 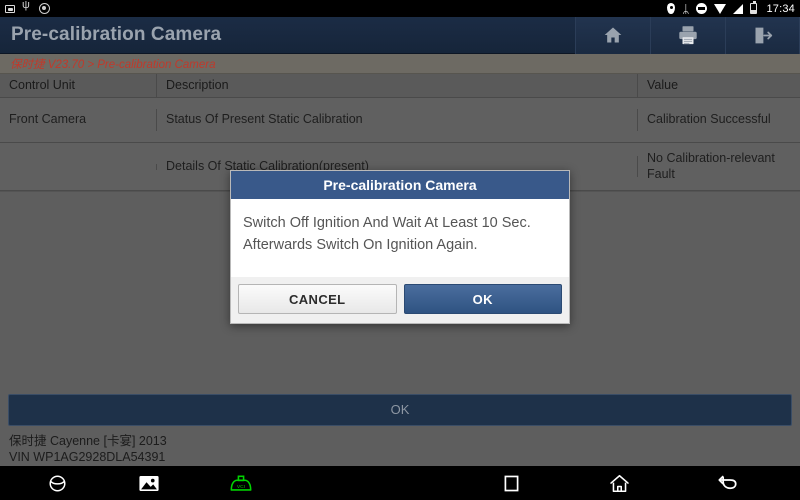 What do you see at coordinates (709, 119) in the screenshot?
I see `cell-value: Calibration Successful` at bounding box center [709, 119].